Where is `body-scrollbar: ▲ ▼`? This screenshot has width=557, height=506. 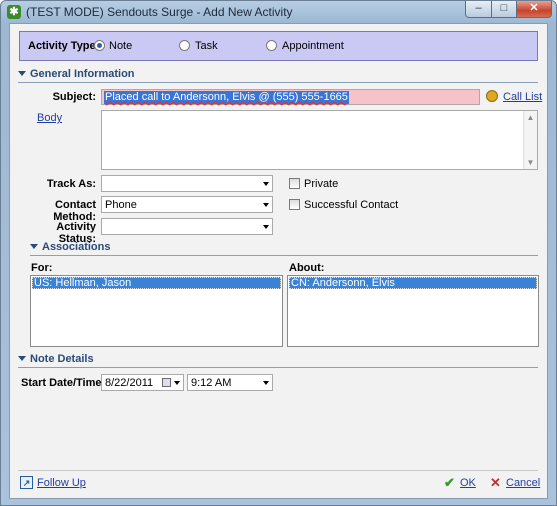
body-scrollbar: ▲ ▼ is located at coordinates (530, 140).